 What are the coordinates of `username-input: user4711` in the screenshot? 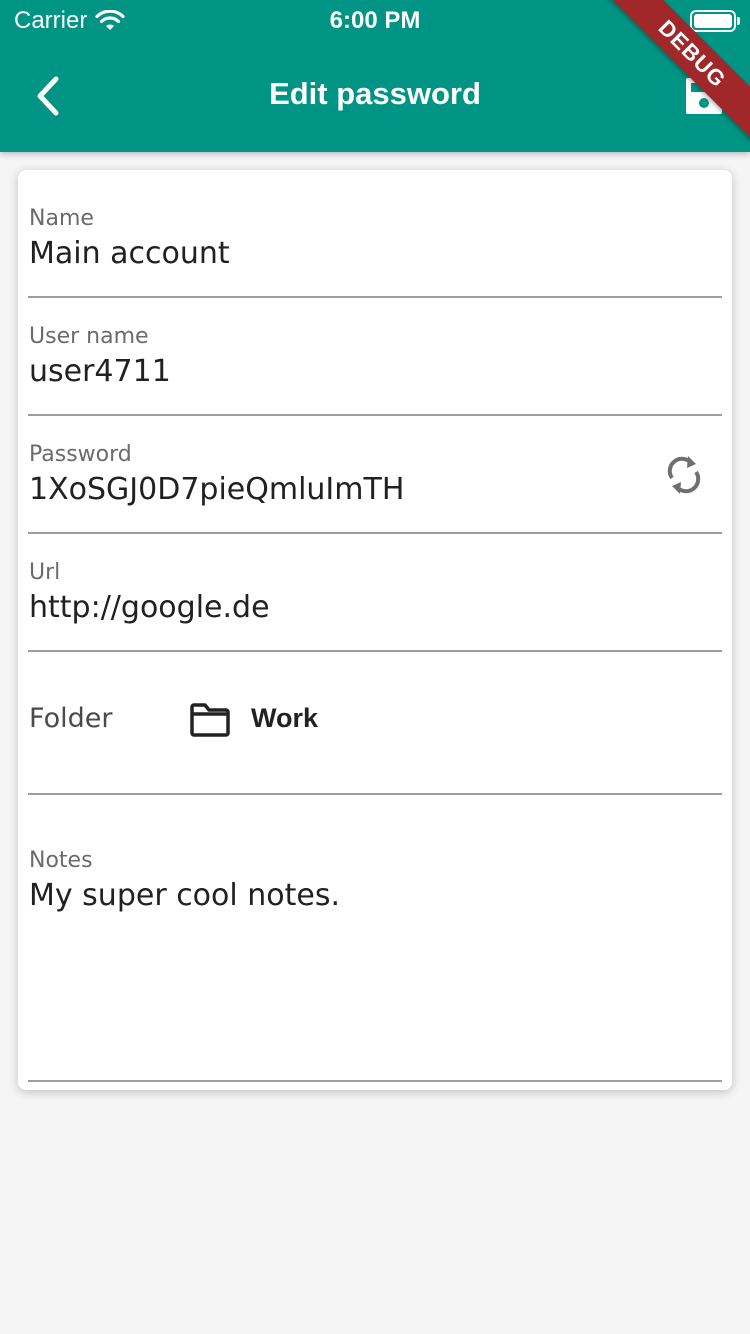 It's located at (100, 371).